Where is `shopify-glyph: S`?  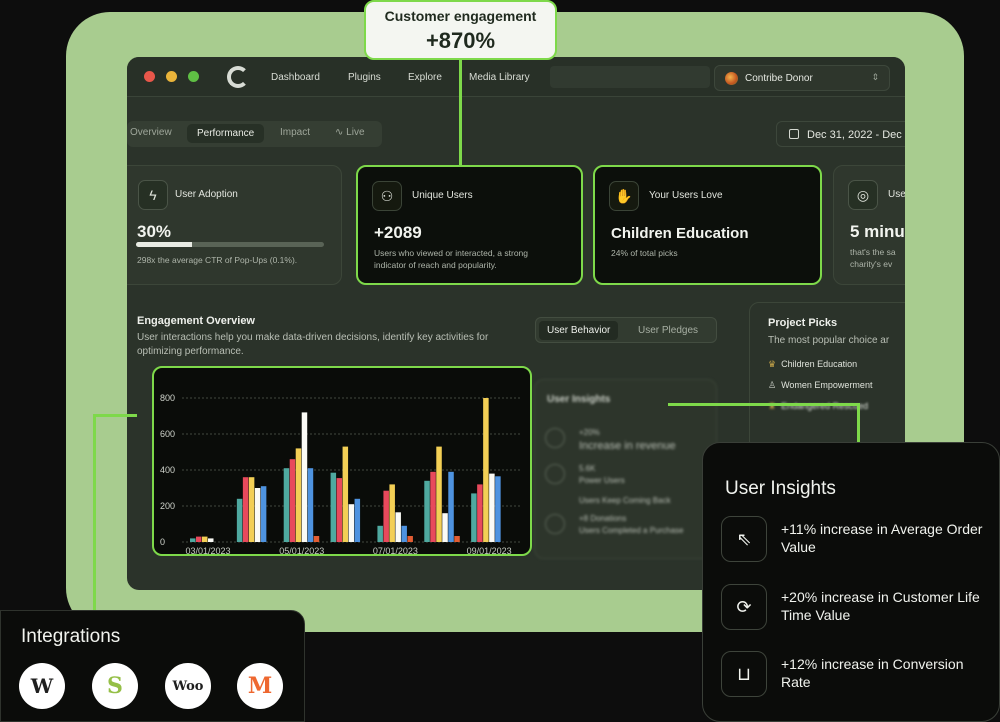
shopify-glyph: S is located at coordinates (115, 686).